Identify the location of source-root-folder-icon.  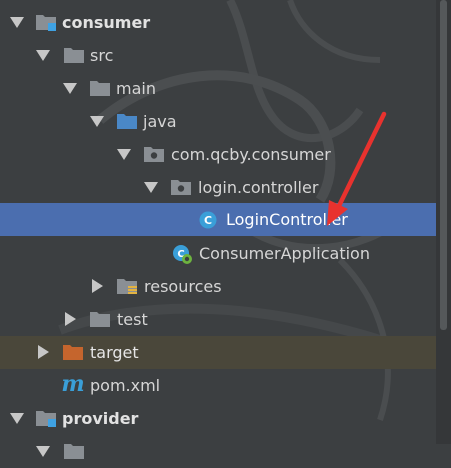
(127, 121).